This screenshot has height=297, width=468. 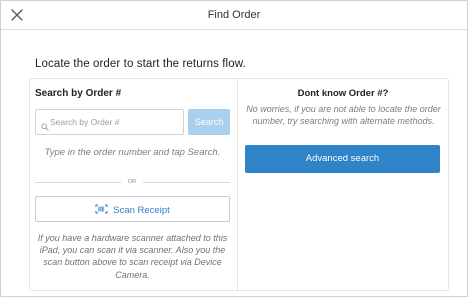 What do you see at coordinates (132, 152) in the screenshot?
I see `search-hint: Type in the order number and tap Search.` at bounding box center [132, 152].